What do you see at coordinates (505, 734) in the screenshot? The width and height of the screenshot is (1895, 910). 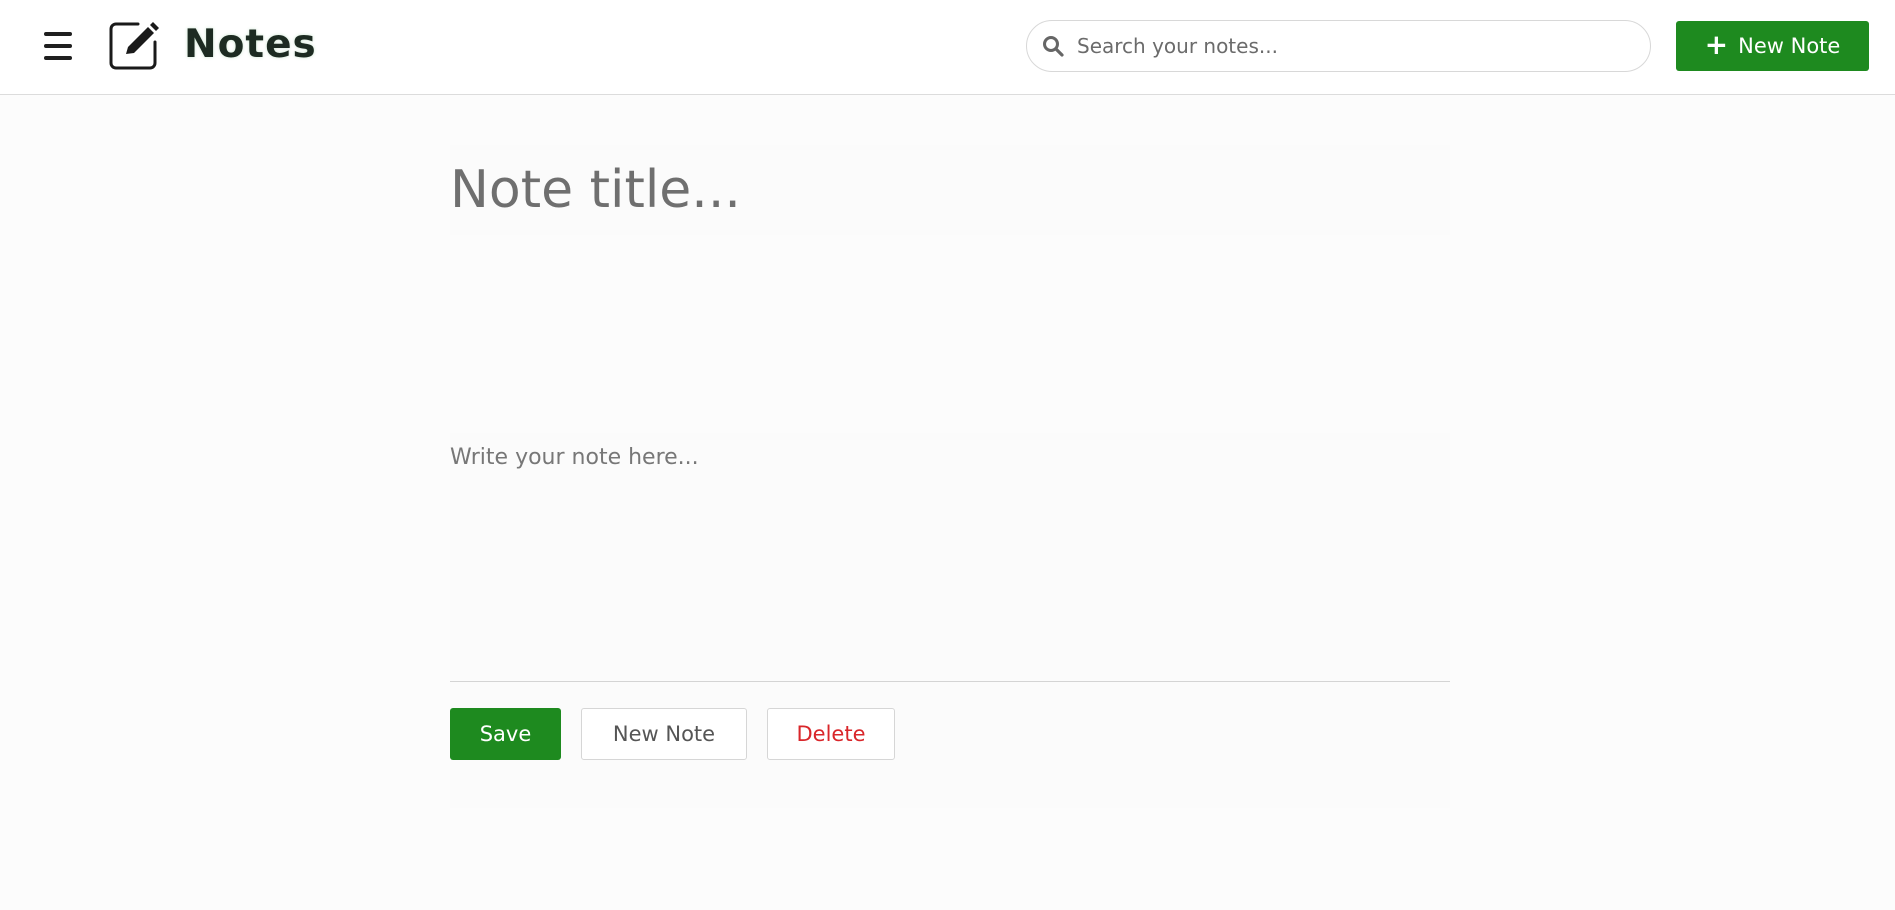 I see `save-button: Save` at bounding box center [505, 734].